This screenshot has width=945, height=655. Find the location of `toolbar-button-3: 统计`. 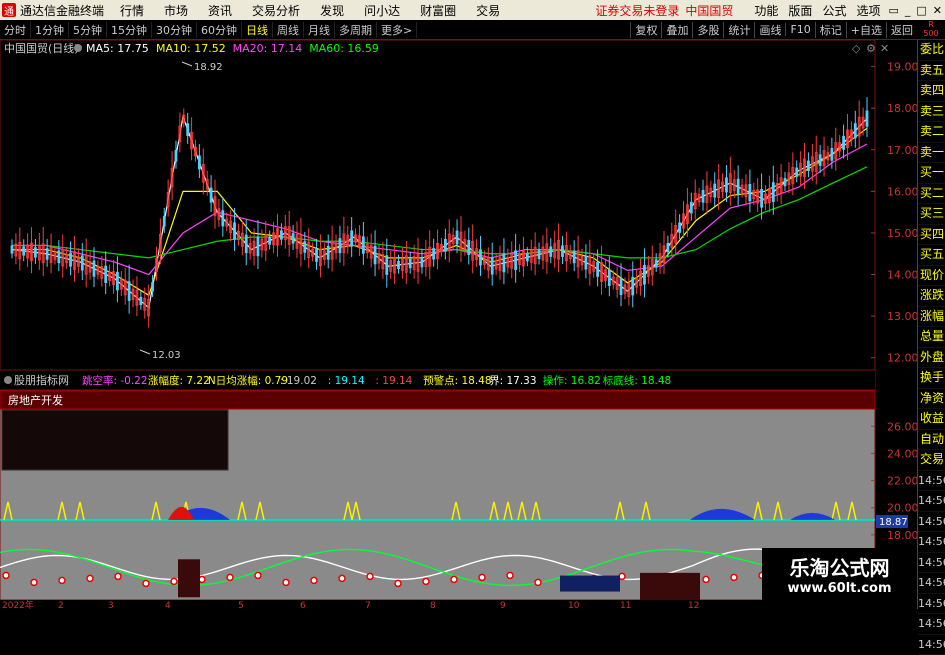

toolbar-button-3: 统计 is located at coordinates (738, 30).